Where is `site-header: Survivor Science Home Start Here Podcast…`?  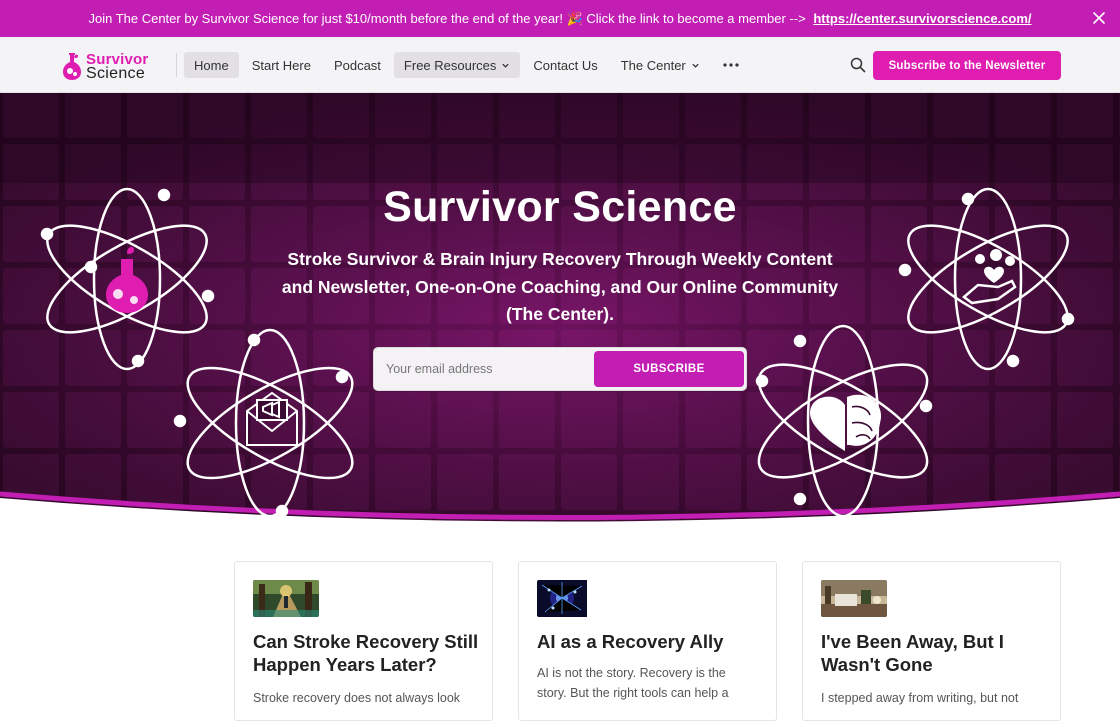 site-header: Survivor Science Home Start Here Podcast… is located at coordinates (560, 65).